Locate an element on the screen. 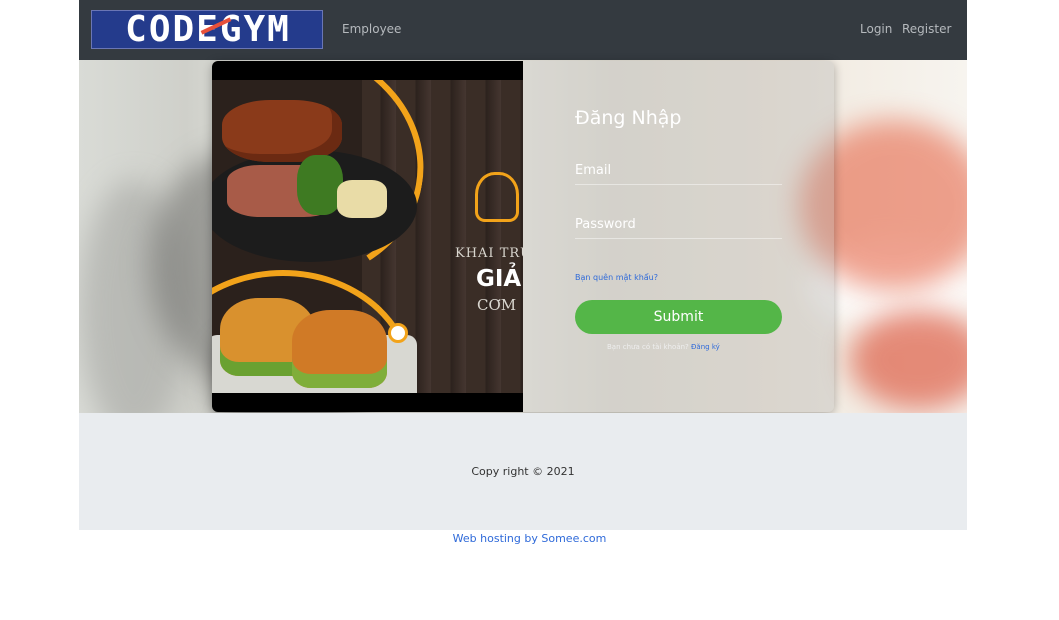 This screenshot has width=1059, height=620. copyright-text: Copy right © 2021 is located at coordinates (523, 471).